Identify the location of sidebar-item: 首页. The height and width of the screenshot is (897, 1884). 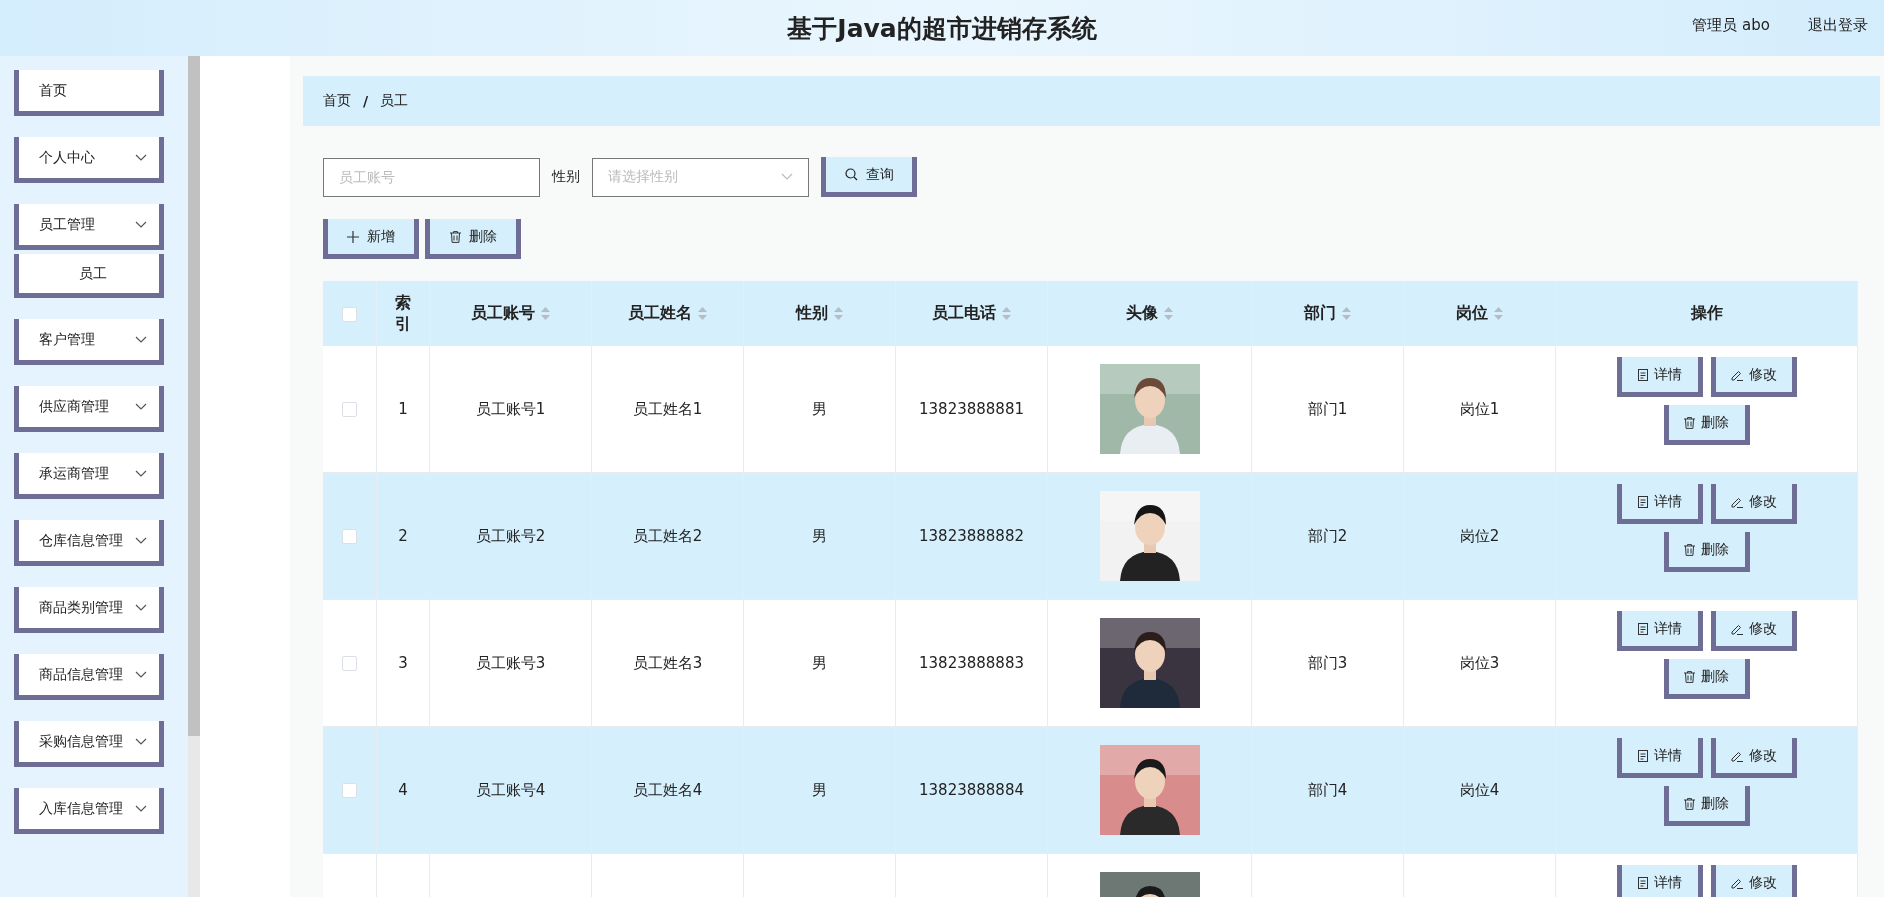
(89, 93).